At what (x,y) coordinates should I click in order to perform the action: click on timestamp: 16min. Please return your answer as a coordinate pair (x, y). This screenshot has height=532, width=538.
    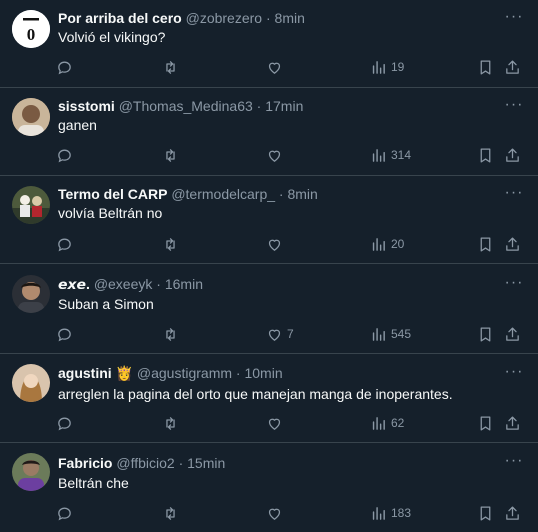
    Looking at the image, I should click on (184, 284).